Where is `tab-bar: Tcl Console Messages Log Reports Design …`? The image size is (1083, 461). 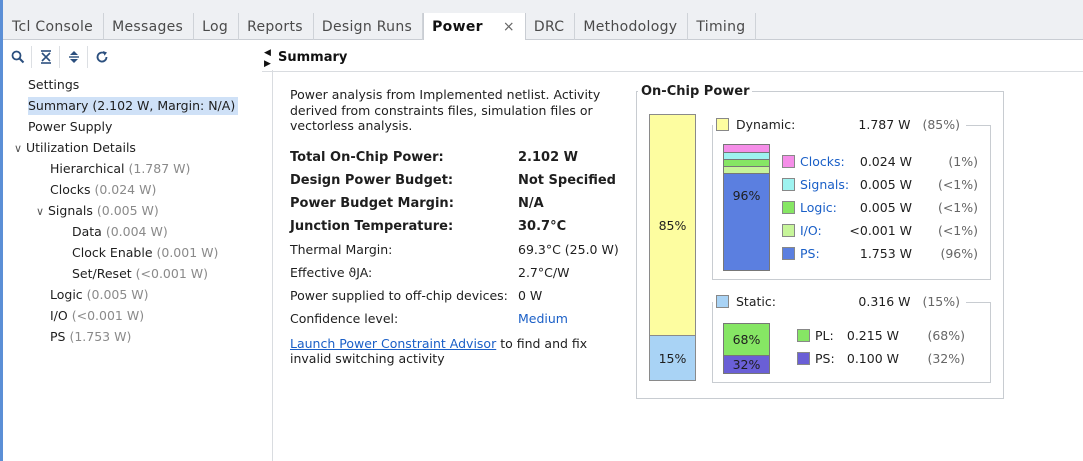 tab-bar: Tcl Console Messages Log Reports Design … is located at coordinates (541, 20).